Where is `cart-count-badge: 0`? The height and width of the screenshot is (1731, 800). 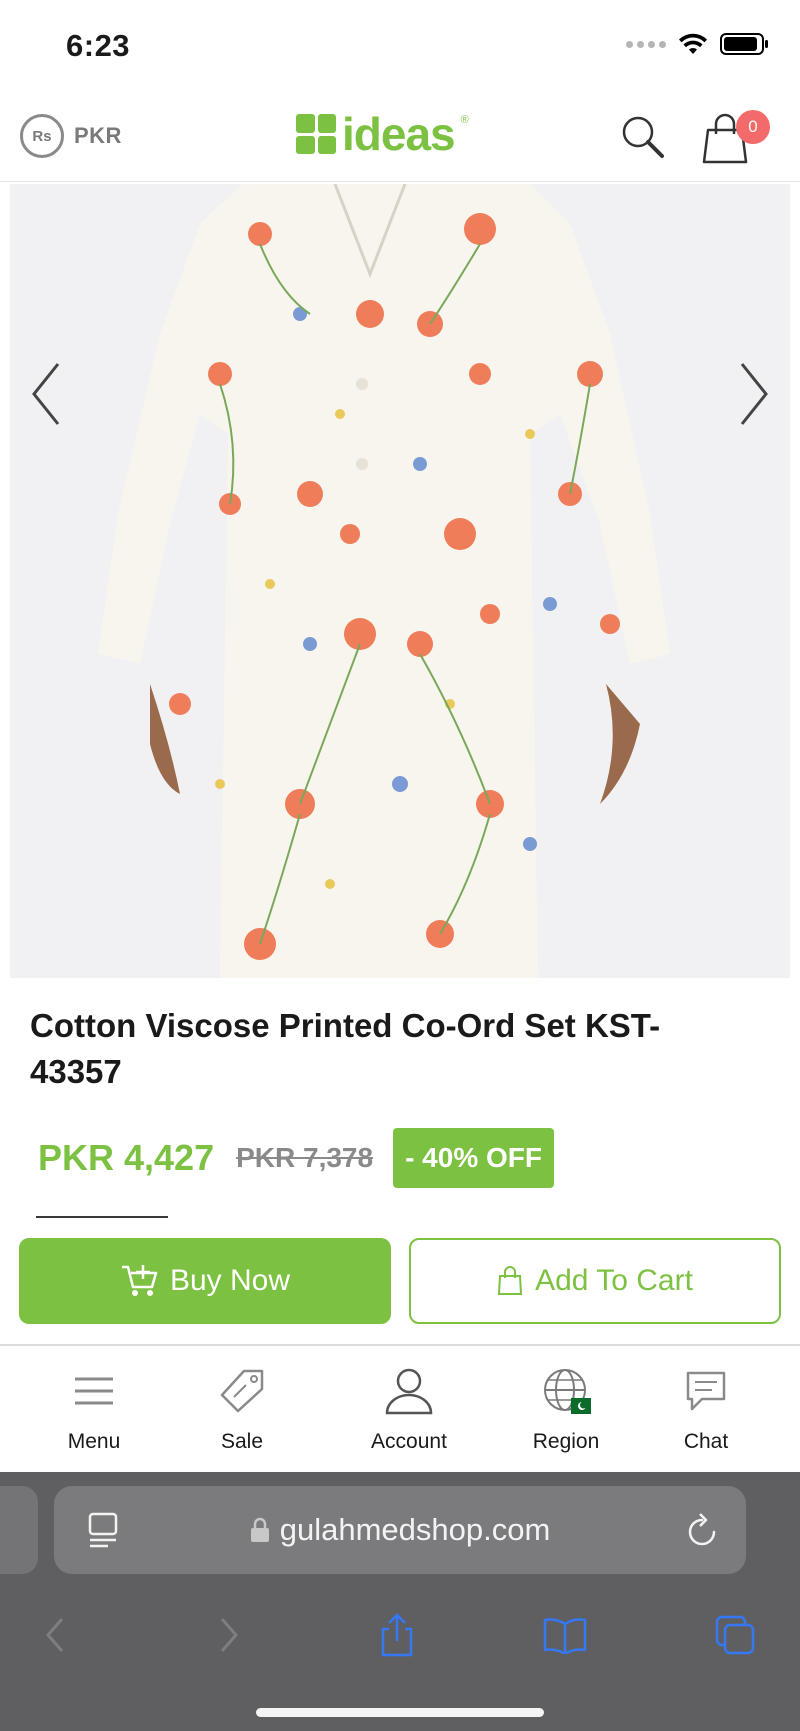 cart-count-badge: 0 is located at coordinates (753, 127).